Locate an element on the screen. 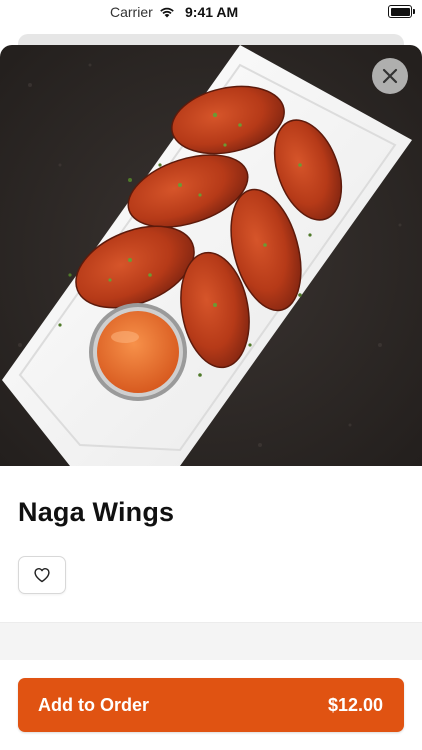  heart-outline-icon is located at coordinates (42, 575).